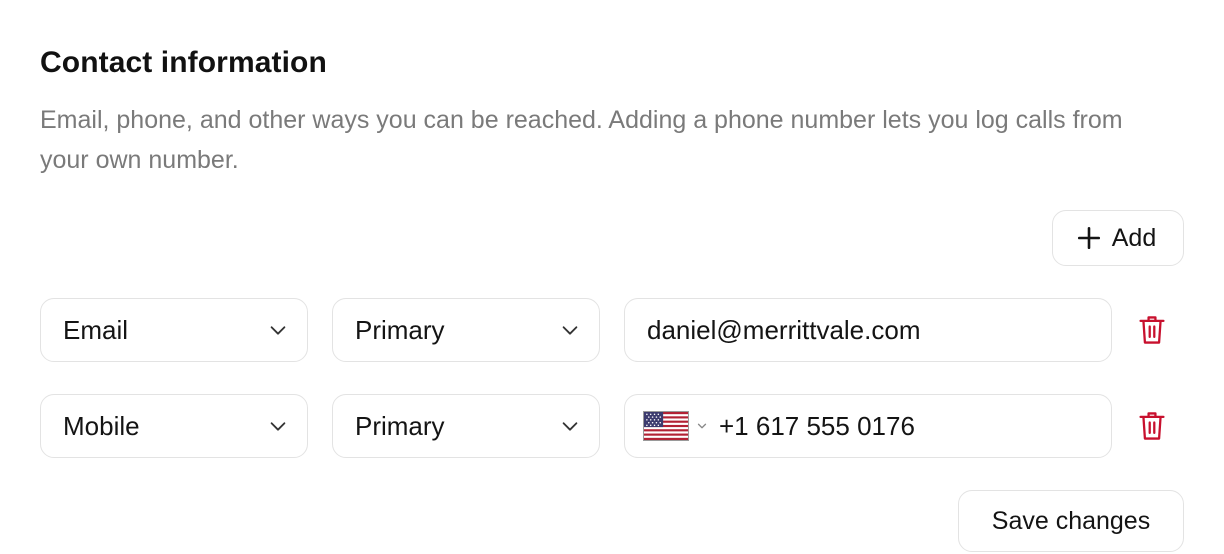 The width and height of the screenshot is (1224, 554). I want to click on us-flag-icon, so click(666, 426).